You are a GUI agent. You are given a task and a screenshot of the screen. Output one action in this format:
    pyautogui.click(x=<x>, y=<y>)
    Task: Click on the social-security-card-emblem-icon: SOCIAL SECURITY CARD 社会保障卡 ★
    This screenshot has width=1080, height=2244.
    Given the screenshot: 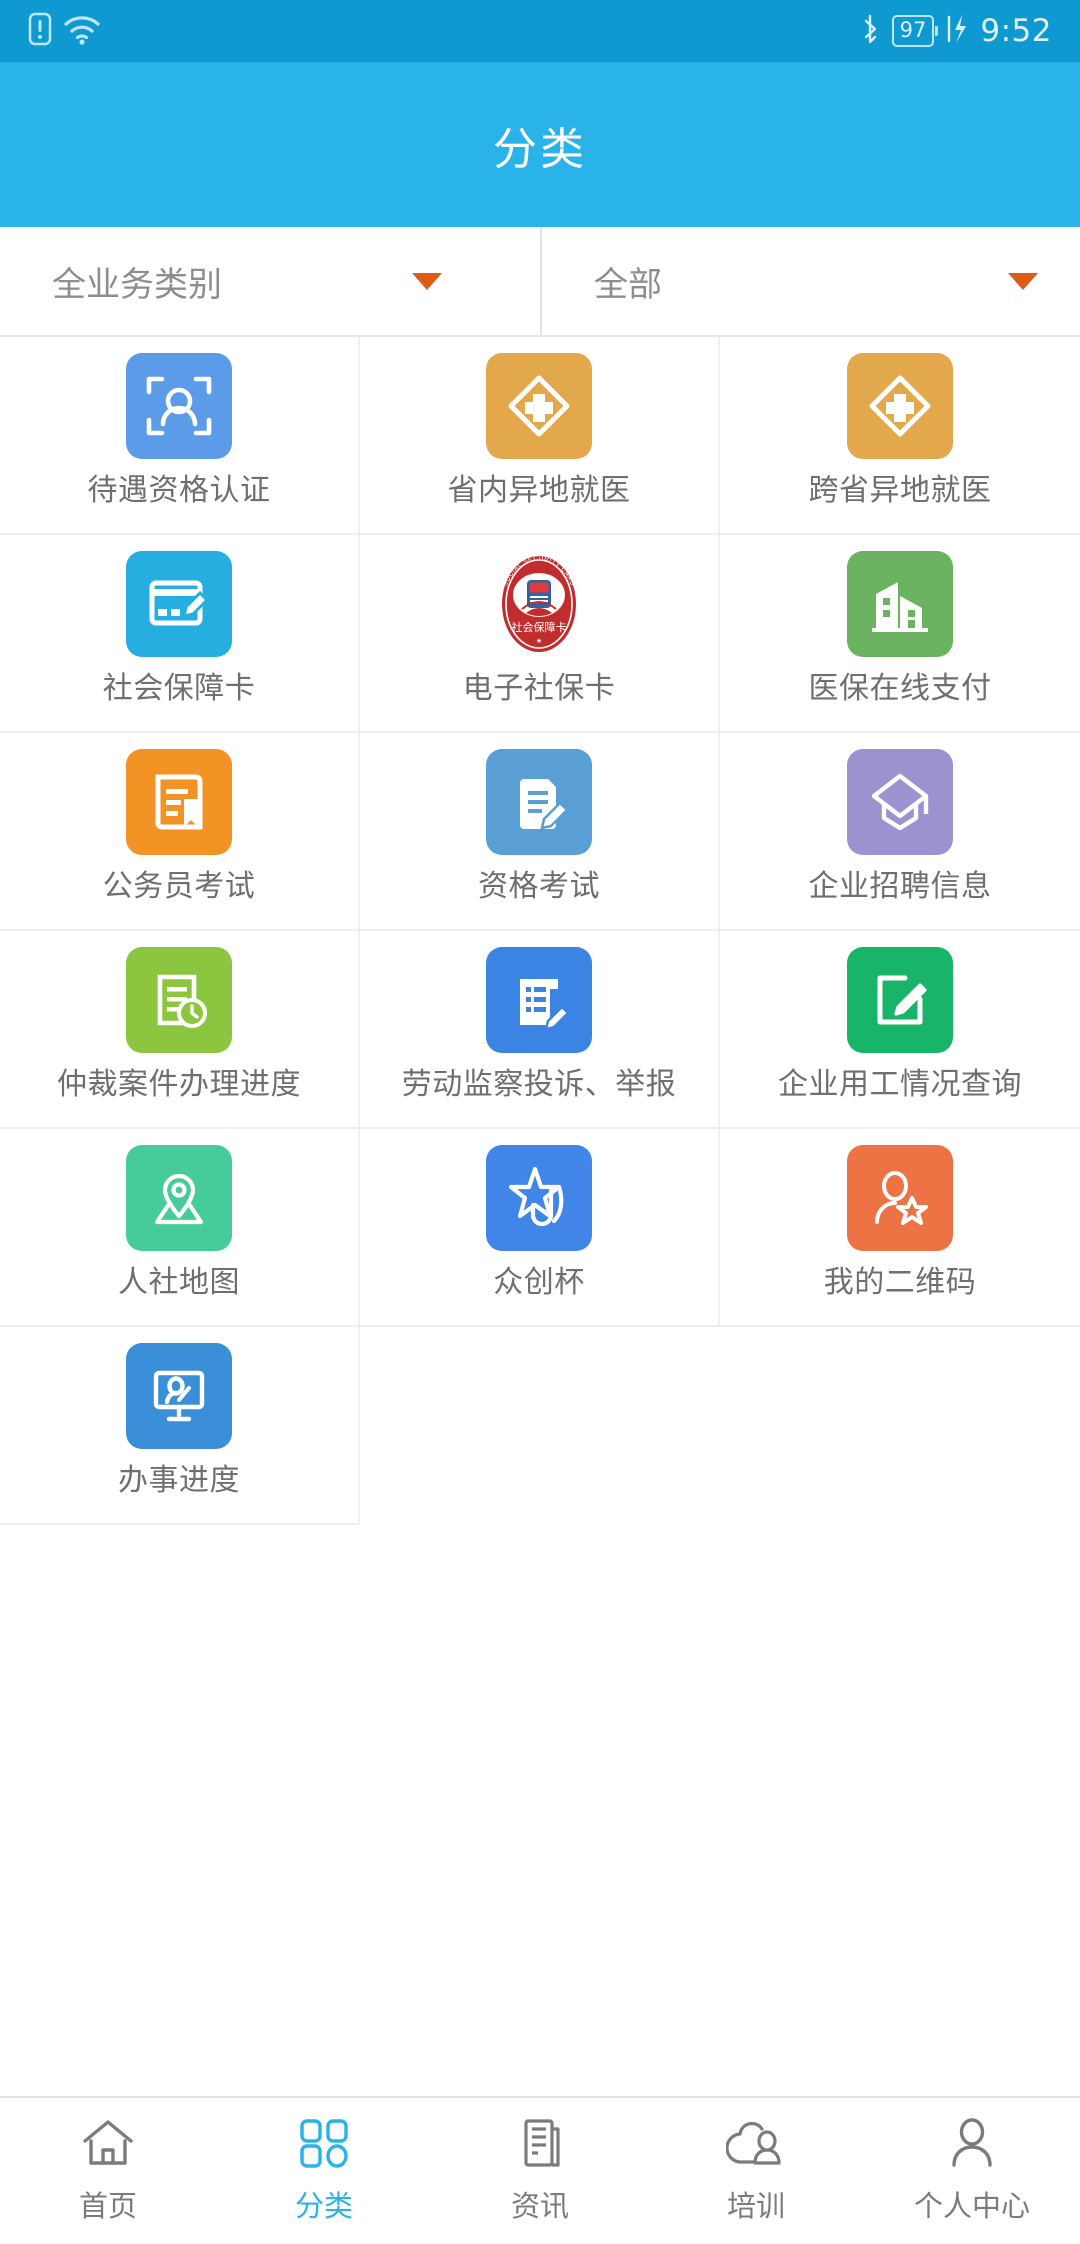 What is the action you would take?
    pyautogui.click(x=539, y=604)
    